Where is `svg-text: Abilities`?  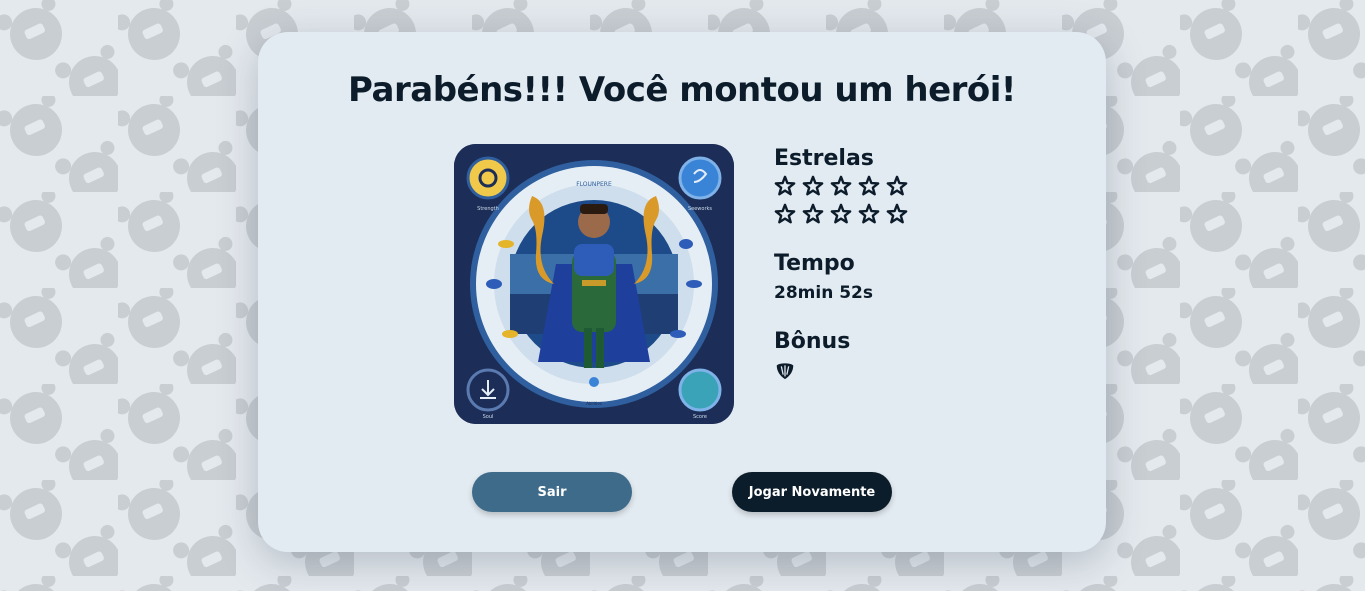
svg-text: Abilities is located at coordinates (594, 403).